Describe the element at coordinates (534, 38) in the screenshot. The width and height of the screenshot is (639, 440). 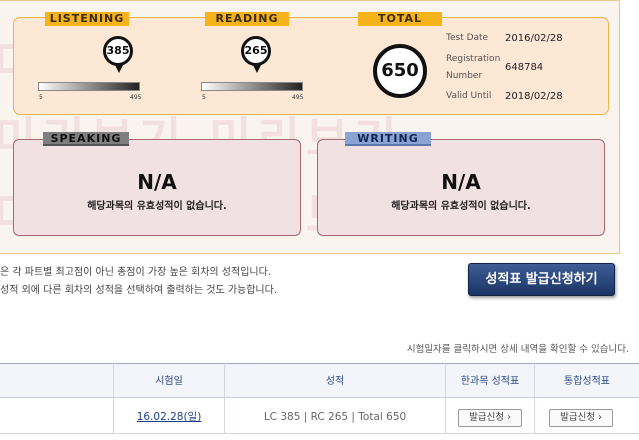
I see `test-date-value: 2016/02/28` at that location.